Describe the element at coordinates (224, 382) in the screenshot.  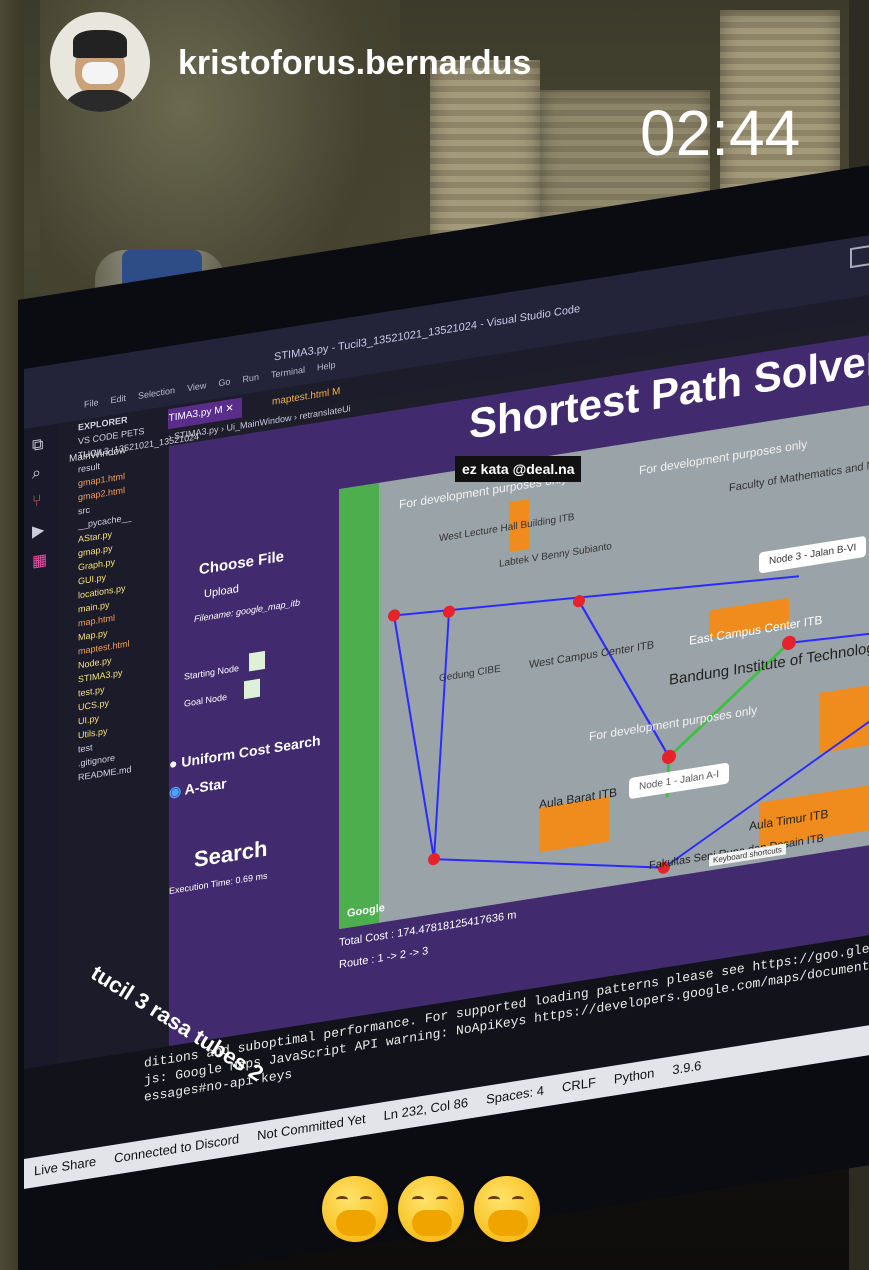
I see `menu-item: Go` at that location.